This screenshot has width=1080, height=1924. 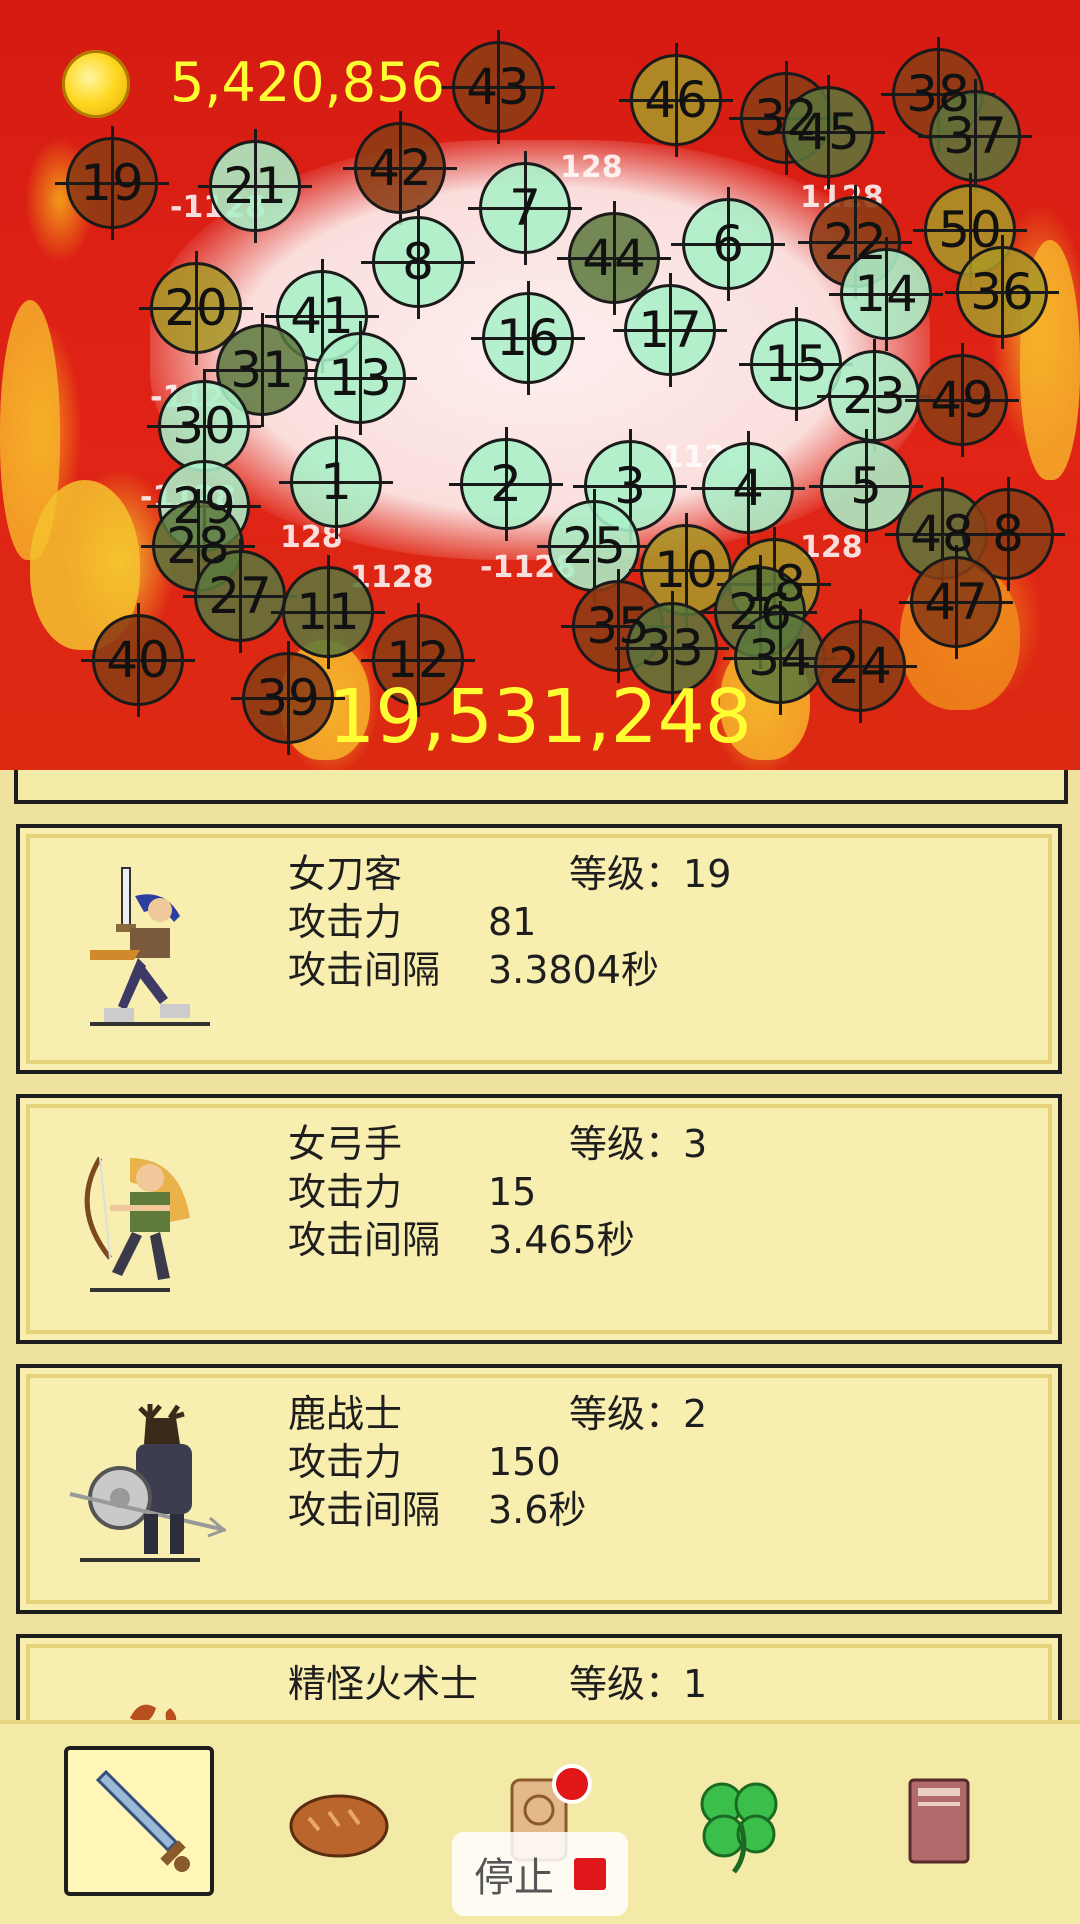 What do you see at coordinates (307, 82) in the screenshot?
I see `gold-amount: 5,420,856` at bounding box center [307, 82].